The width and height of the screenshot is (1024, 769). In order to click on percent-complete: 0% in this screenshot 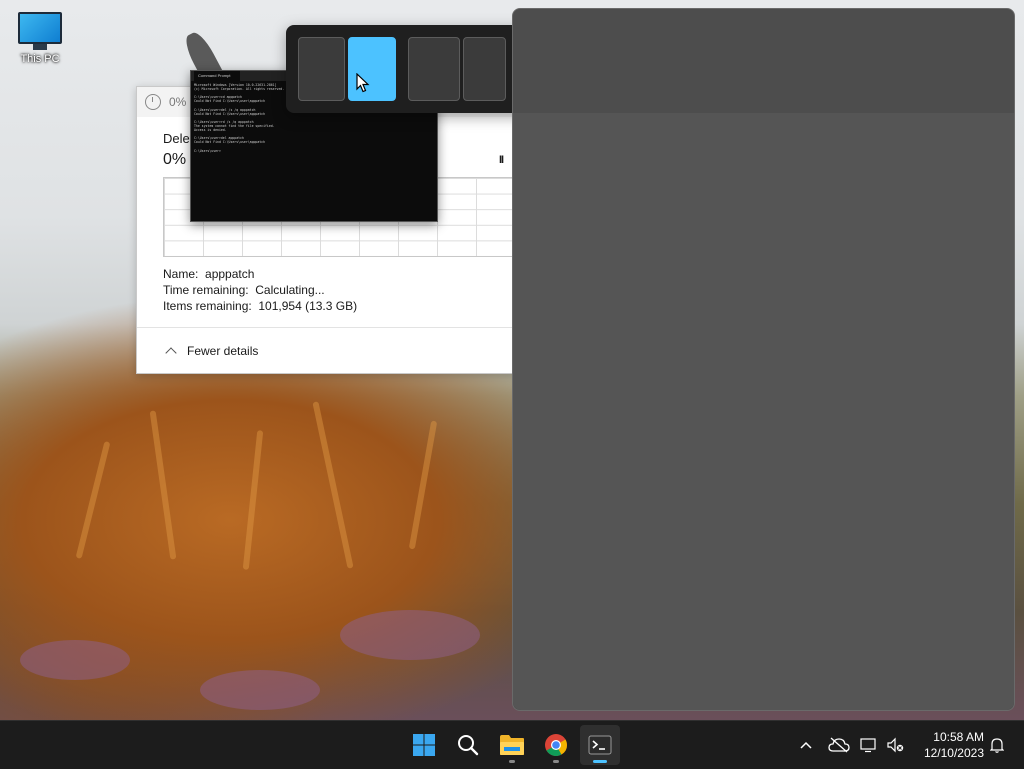, I will do `click(175, 159)`.